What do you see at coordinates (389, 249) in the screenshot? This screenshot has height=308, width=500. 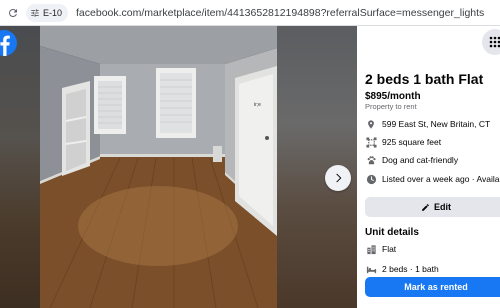 I see `unit-detail-text: Flat` at bounding box center [389, 249].